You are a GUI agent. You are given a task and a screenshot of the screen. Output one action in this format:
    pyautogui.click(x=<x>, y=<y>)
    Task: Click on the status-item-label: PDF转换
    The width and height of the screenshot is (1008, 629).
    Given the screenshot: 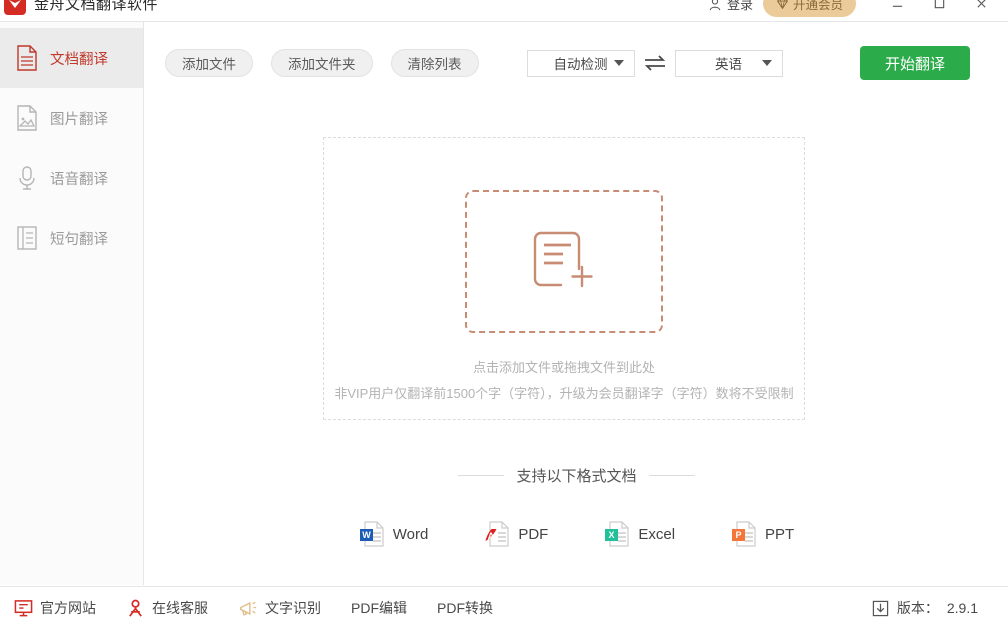 What is the action you would take?
    pyautogui.click(x=465, y=608)
    